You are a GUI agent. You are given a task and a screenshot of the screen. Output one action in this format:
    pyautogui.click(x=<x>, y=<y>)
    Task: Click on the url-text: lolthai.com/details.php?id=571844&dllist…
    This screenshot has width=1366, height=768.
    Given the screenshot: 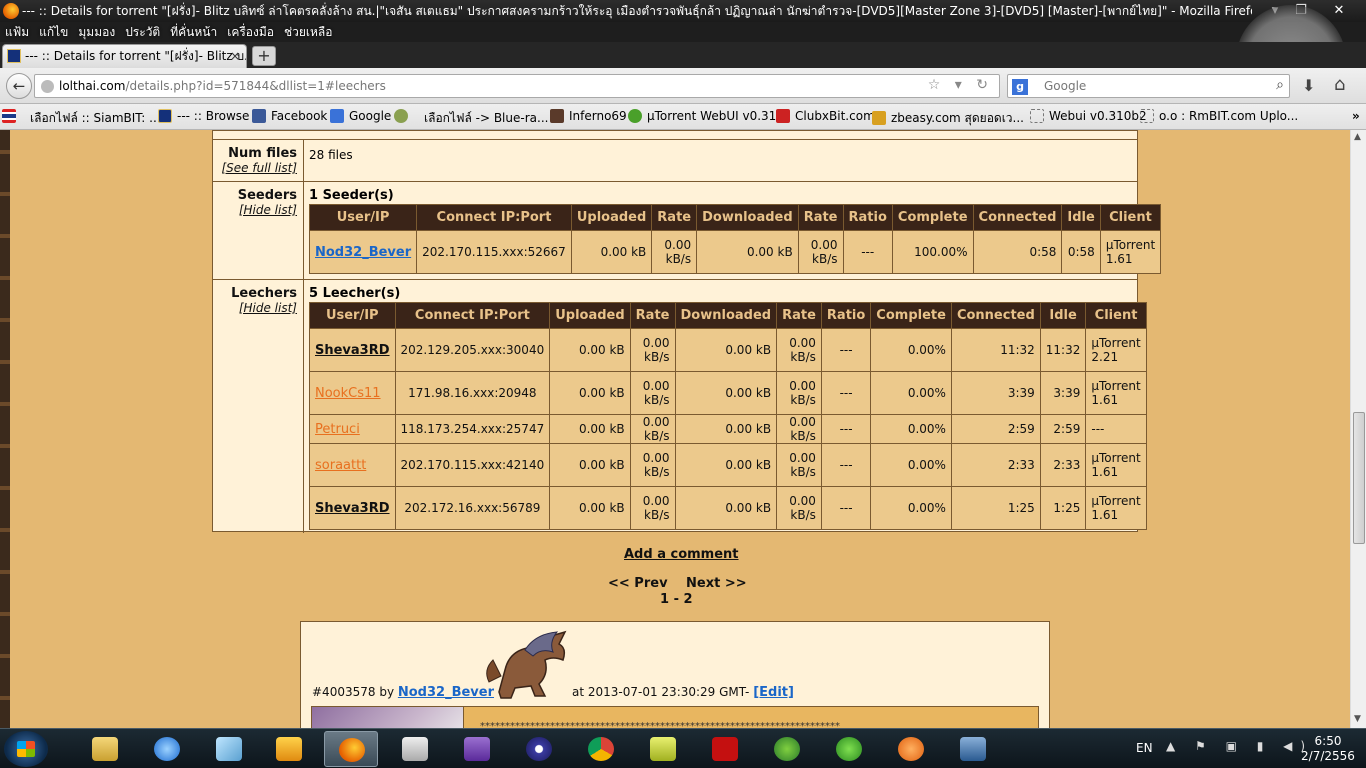 What is the action you would take?
    pyautogui.click(x=222, y=86)
    